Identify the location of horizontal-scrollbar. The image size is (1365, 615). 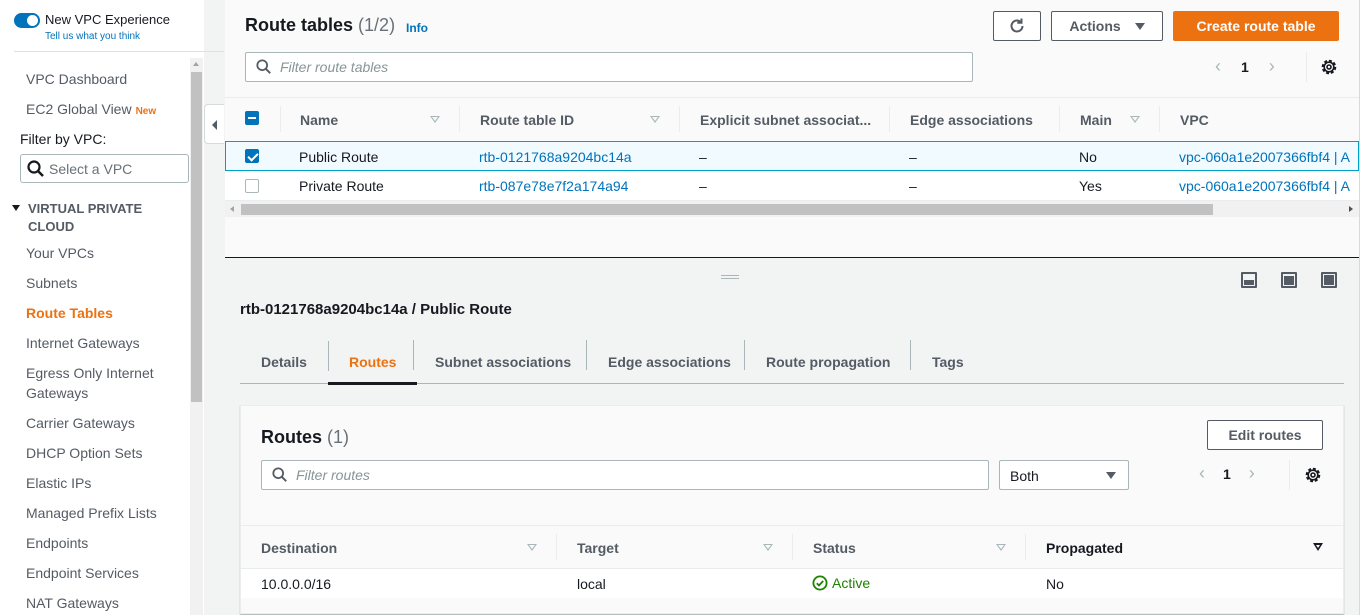
(792, 209).